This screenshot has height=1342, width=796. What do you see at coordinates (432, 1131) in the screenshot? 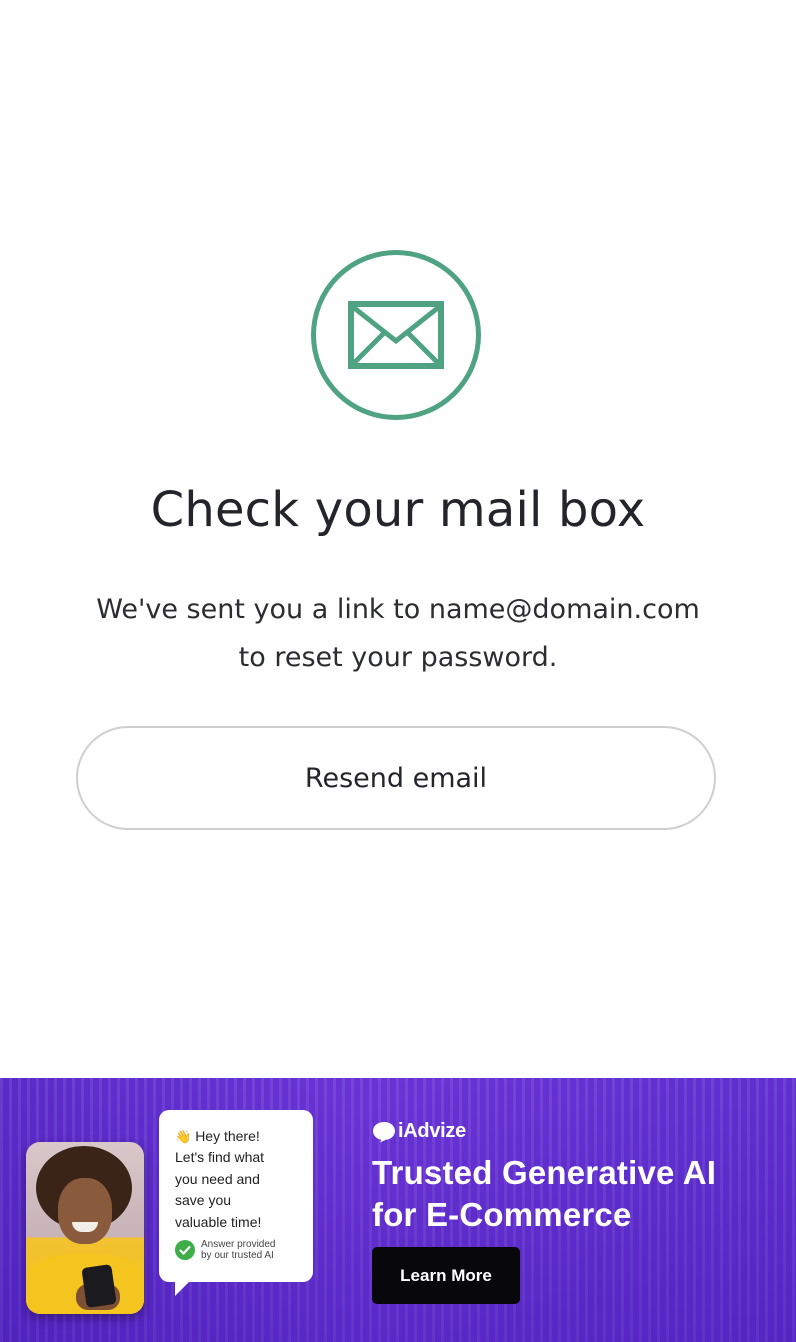
I see `brand-name: iAdvize` at bounding box center [432, 1131].